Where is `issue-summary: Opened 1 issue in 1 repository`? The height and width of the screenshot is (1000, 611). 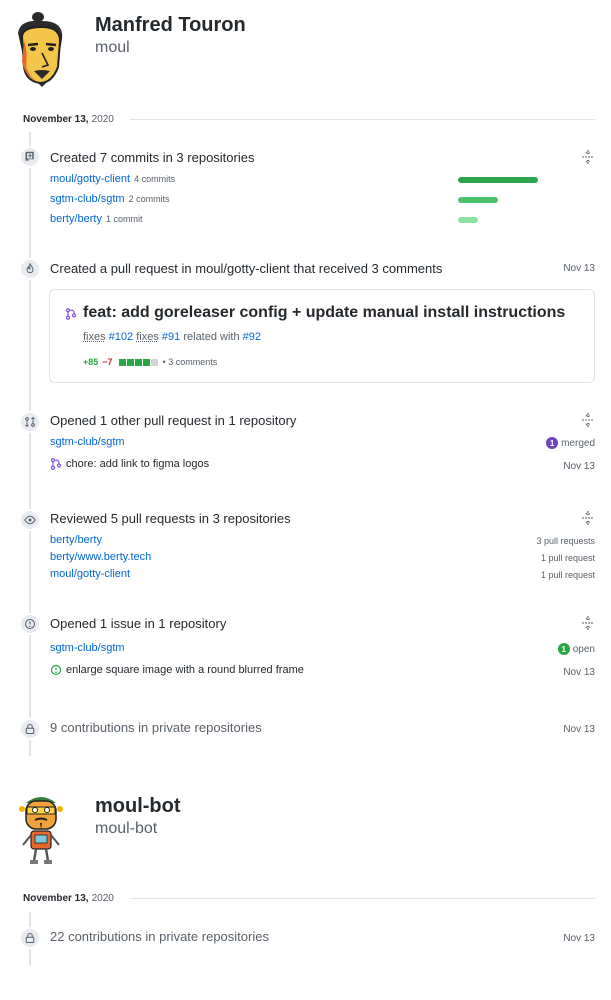
issue-summary: Opened 1 issue in 1 repository is located at coordinates (138, 623).